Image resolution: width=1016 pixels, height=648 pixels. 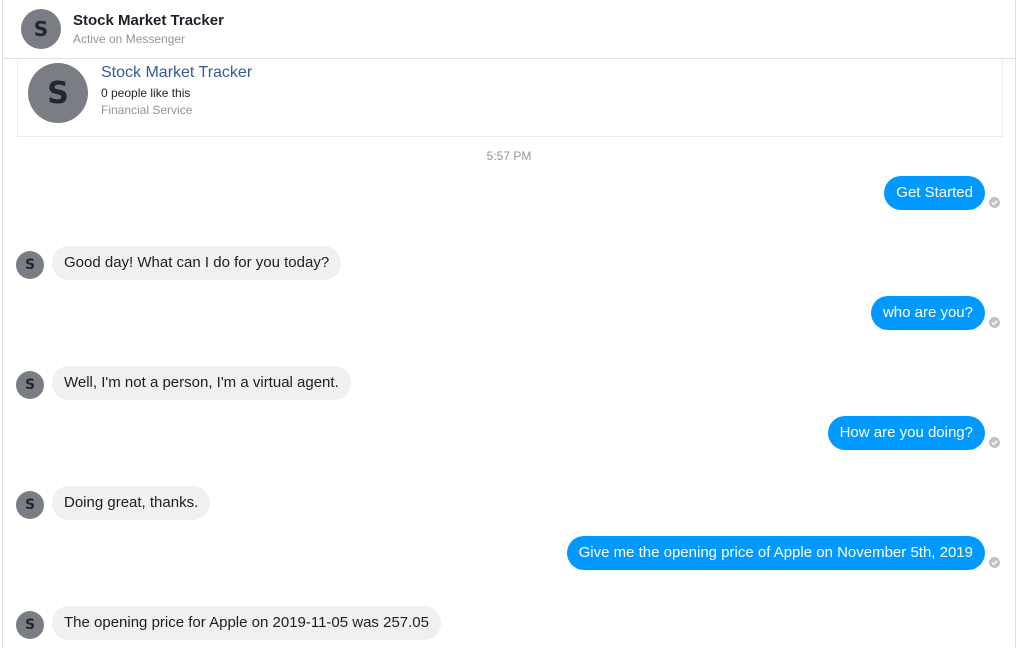 What do you see at coordinates (147, 110) in the screenshot?
I see `page-category: Financial Service` at bounding box center [147, 110].